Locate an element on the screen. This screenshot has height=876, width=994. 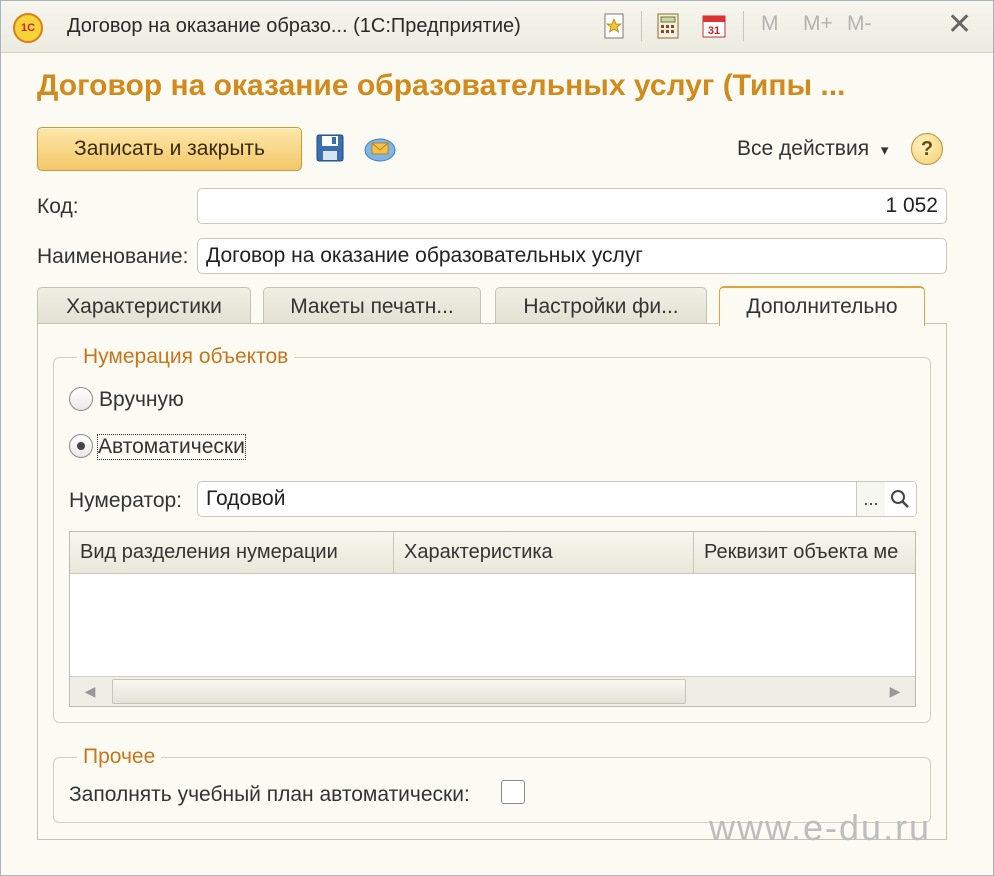
help-button: ? is located at coordinates (927, 149).